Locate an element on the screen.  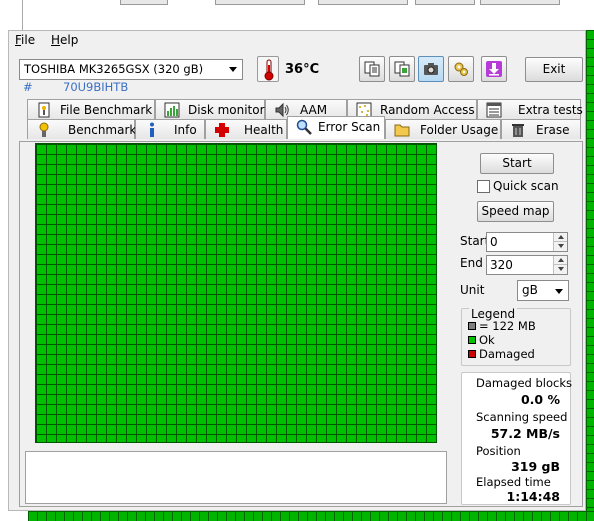
legend-item-ok: Ok is located at coordinates (481, 340).